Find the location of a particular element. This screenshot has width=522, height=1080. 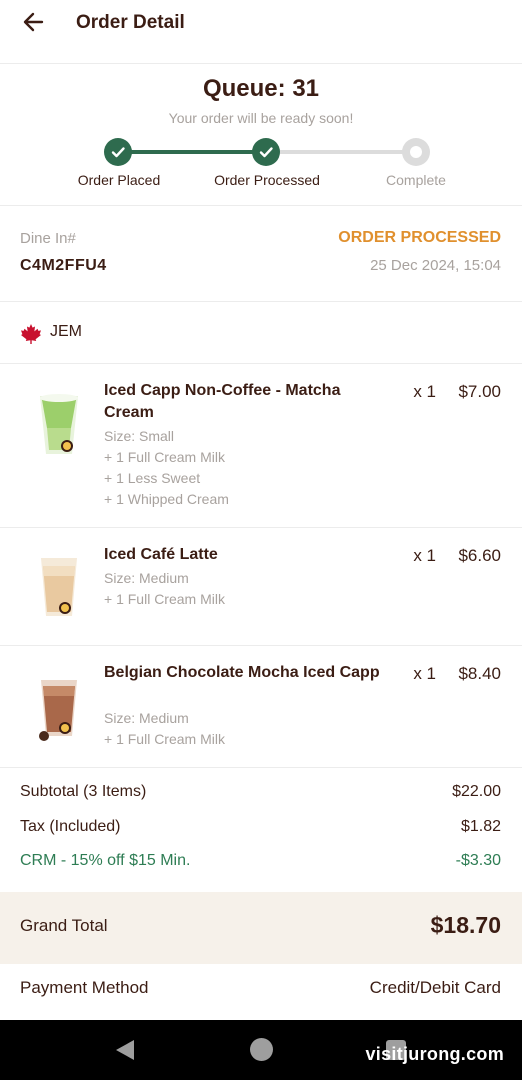

item-price: $7.00 is located at coordinates (479, 391).